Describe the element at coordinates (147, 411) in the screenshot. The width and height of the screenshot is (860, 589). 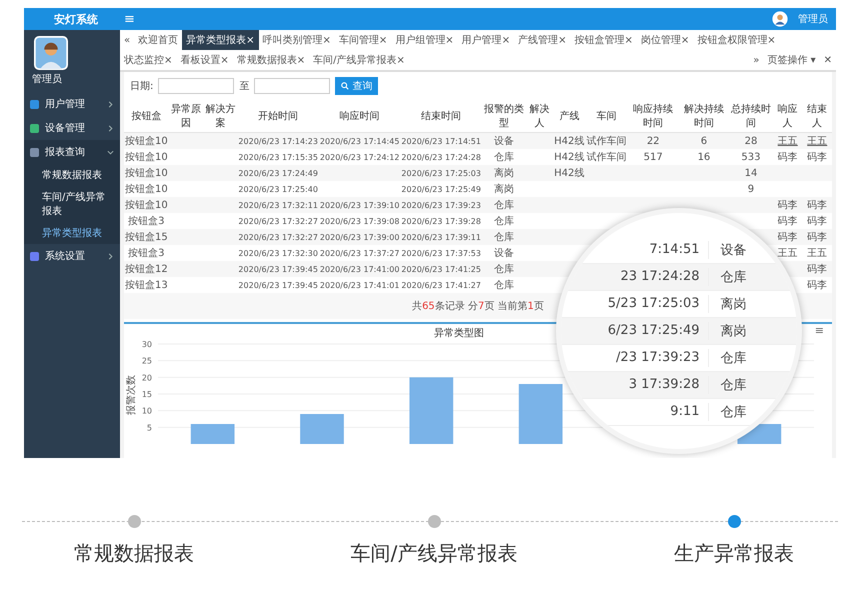
I see `axis-tick-label: 10` at that location.